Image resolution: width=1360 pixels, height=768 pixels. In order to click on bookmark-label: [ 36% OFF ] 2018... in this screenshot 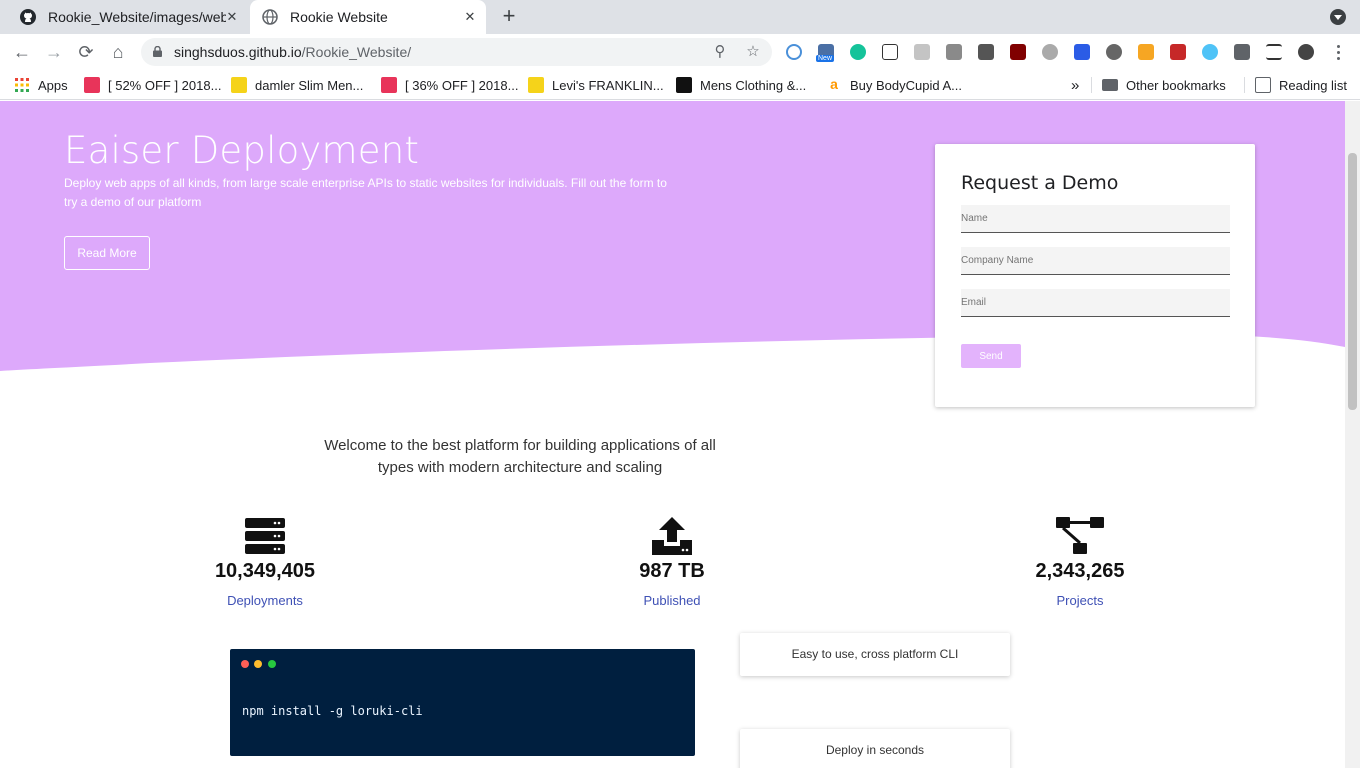, I will do `click(462, 85)`.